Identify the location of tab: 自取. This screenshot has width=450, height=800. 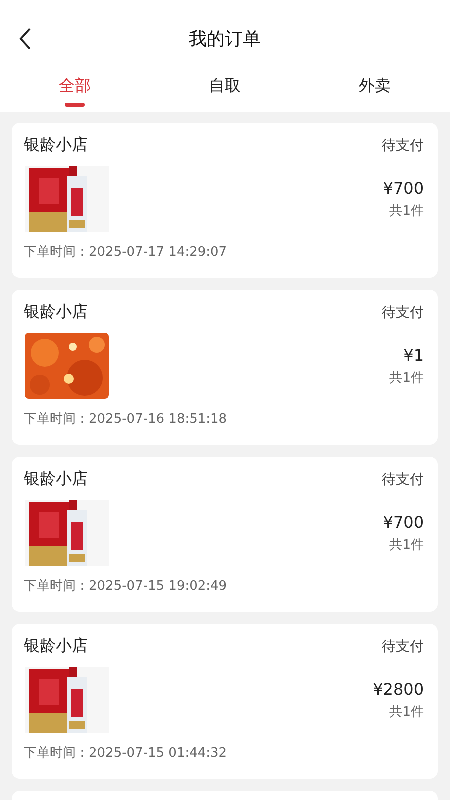
(225, 84).